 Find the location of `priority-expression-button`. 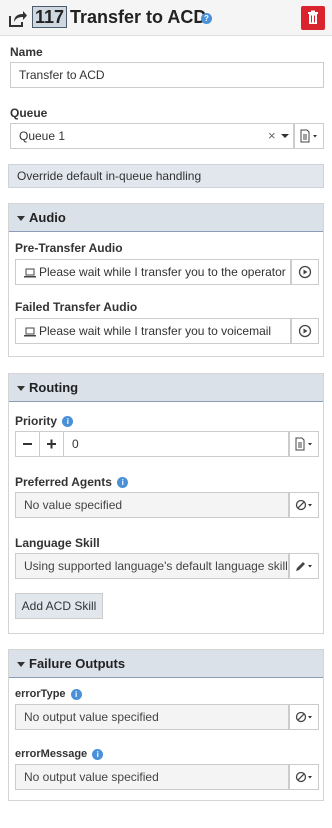

priority-expression-button is located at coordinates (304, 444).